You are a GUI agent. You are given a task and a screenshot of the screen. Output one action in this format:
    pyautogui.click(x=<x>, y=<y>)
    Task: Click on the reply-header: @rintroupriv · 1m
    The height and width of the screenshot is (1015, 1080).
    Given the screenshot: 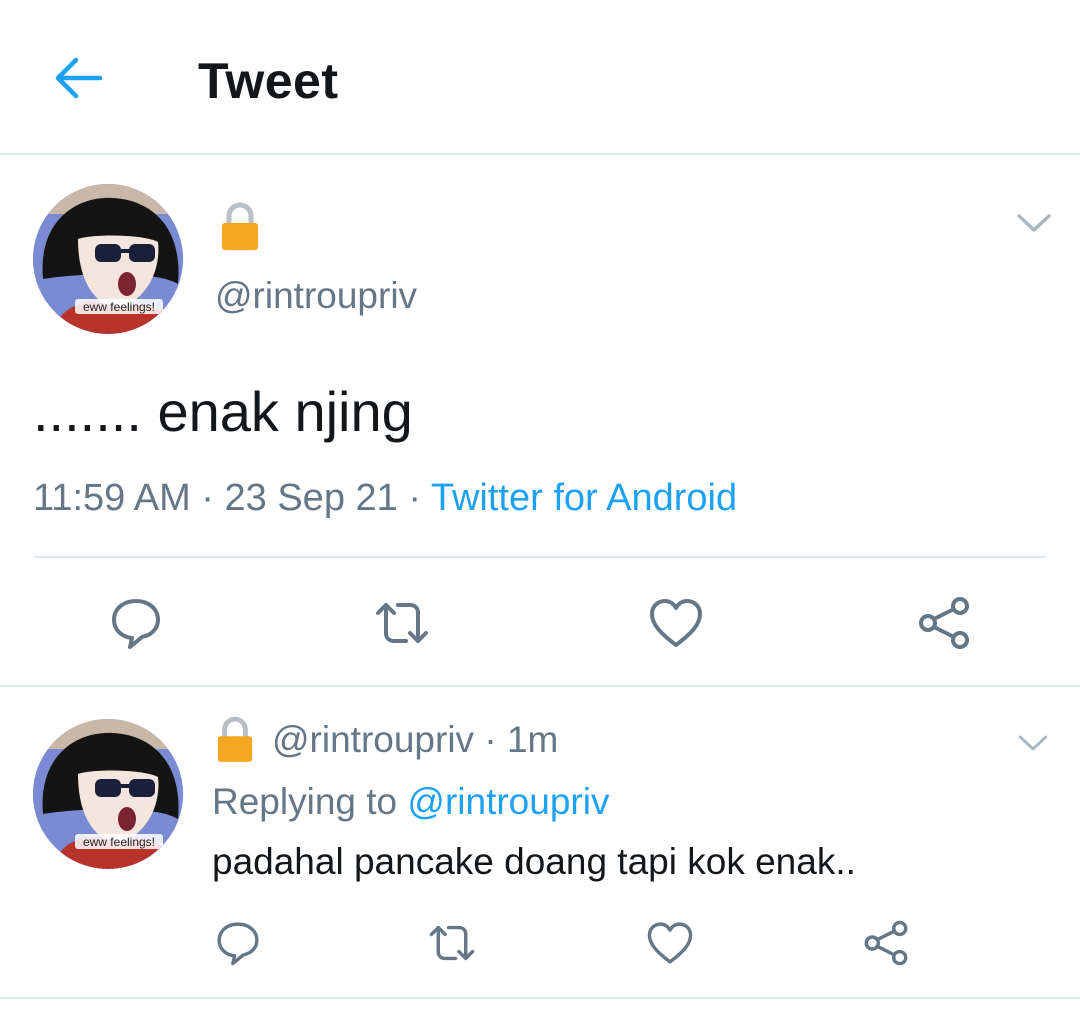 What is the action you would take?
    pyautogui.click(x=415, y=740)
    